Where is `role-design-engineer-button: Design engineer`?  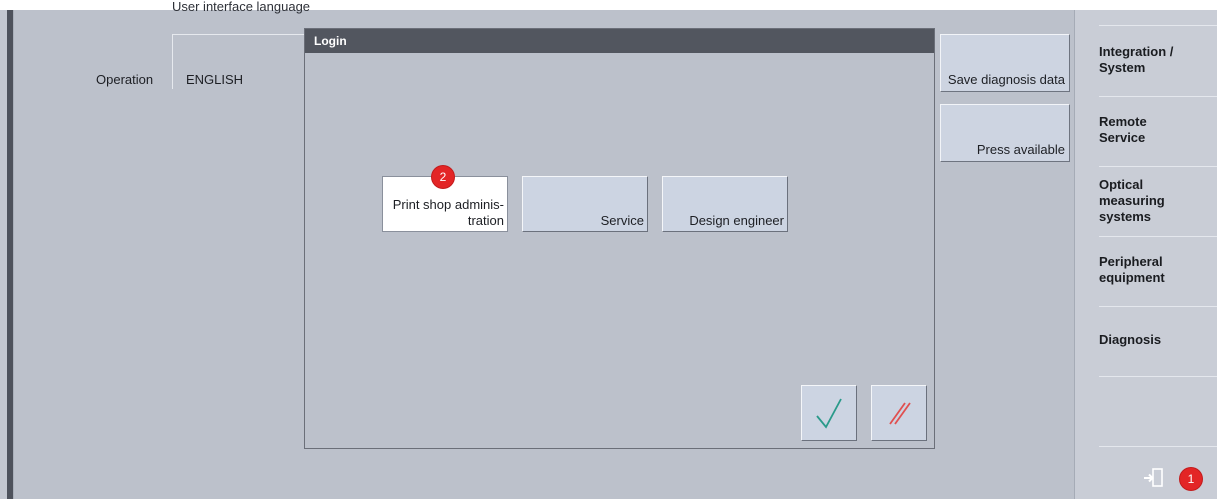
role-design-engineer-button: Design engineer is located at coordinates (725, 204).